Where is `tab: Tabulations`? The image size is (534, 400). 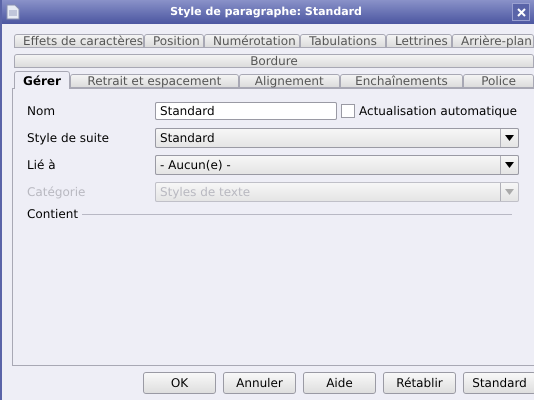 tab: Tabulations is located at coordinates (343, 41).